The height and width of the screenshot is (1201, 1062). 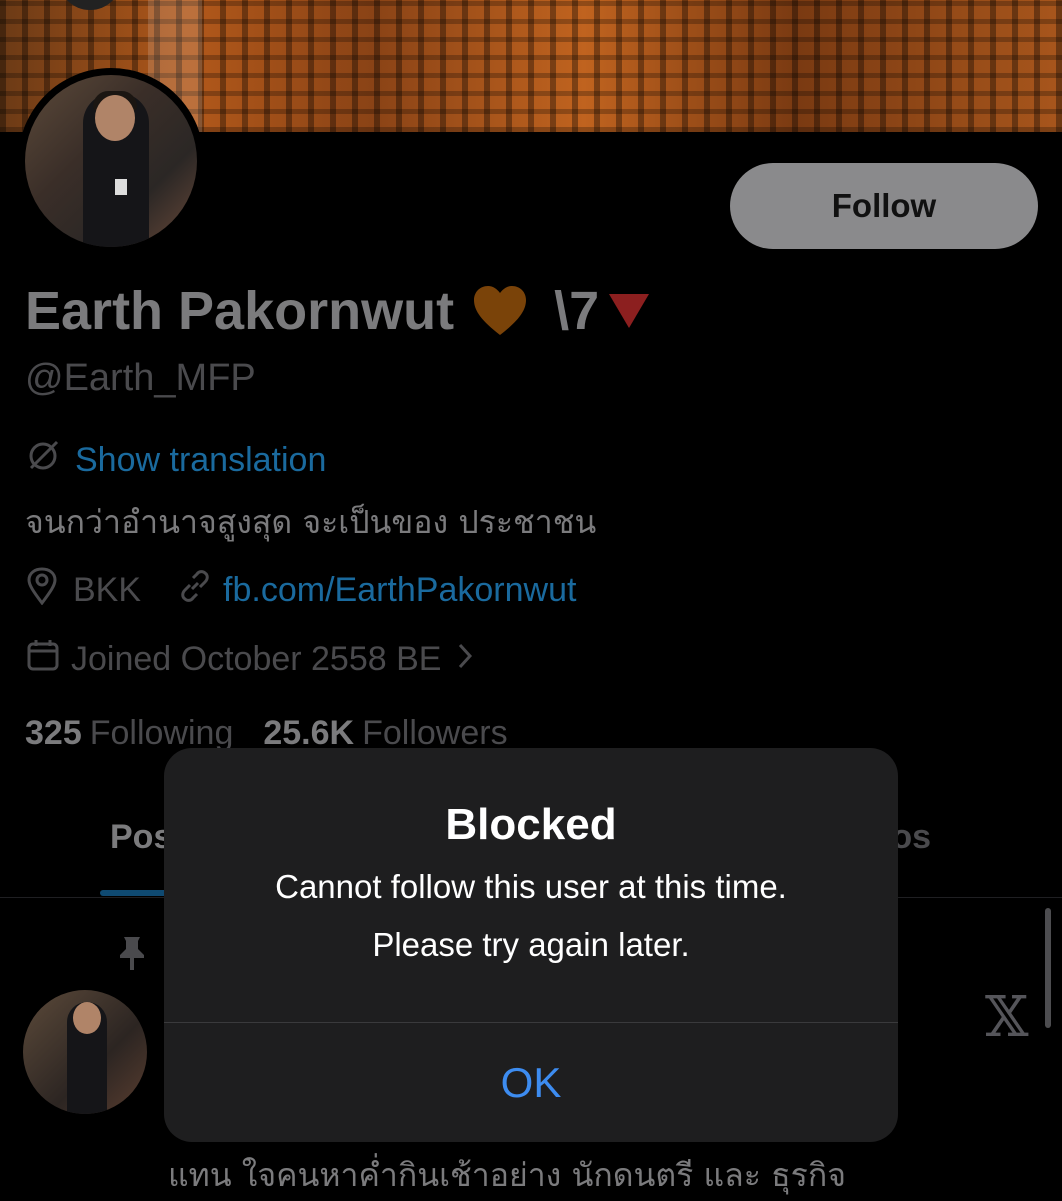 What do you see at coordinates (43, 659) in the screenshot?
I see `calendar-icon` at bounding box center [43, 659].